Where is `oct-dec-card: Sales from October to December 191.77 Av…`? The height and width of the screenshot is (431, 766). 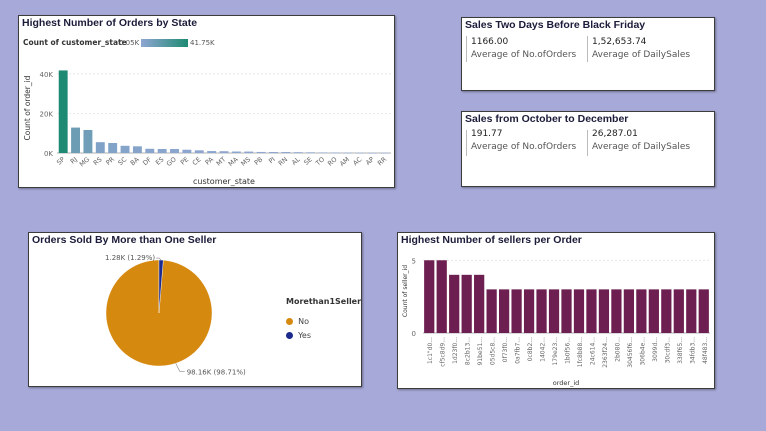 oct-dec-card: Sales from October to December 191.77 Av… is located at coordinates (588, 149).